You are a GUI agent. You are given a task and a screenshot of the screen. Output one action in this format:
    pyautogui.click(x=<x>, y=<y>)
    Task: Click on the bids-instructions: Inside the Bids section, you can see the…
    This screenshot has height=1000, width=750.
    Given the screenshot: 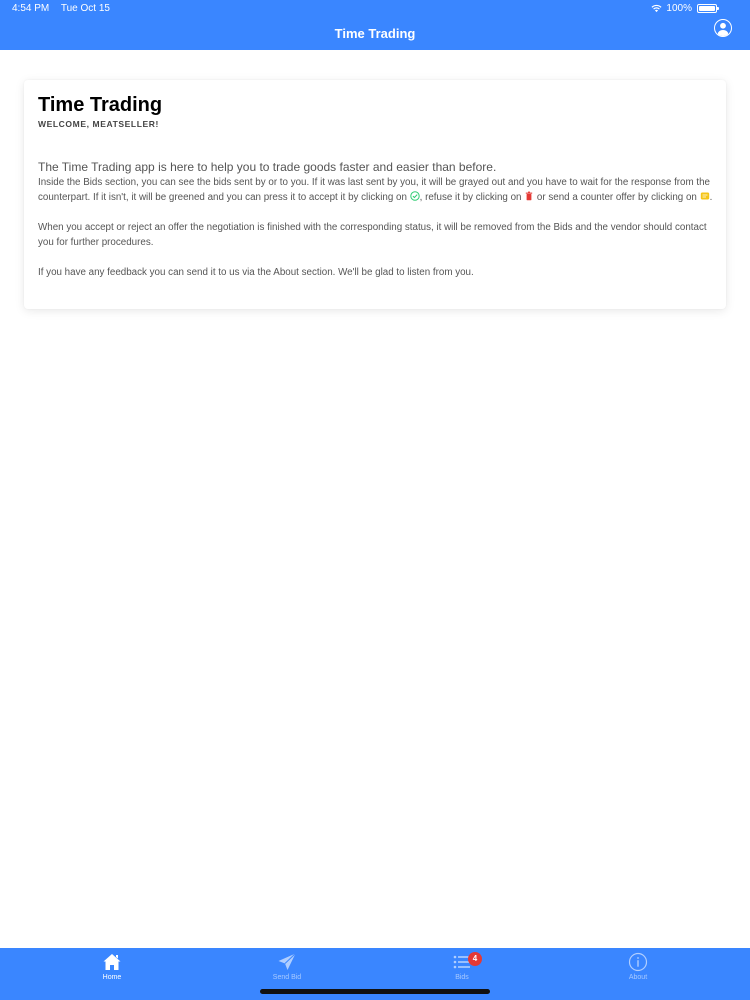 What is the action you would take?
    pyautogui.click(x=375, y=190)
    